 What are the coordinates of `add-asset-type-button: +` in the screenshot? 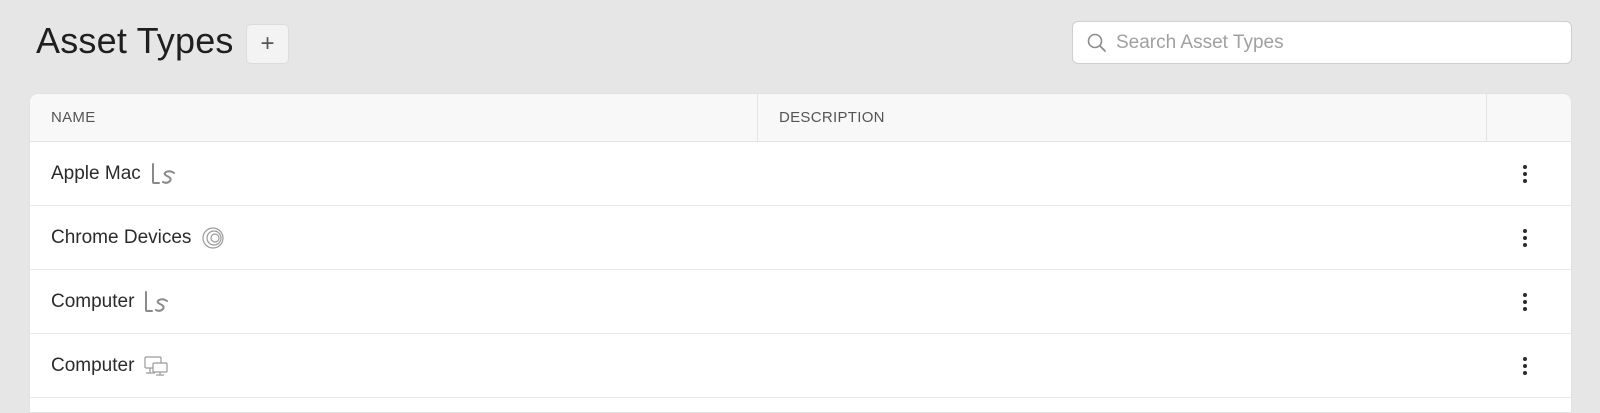 It's located at (267, 44).